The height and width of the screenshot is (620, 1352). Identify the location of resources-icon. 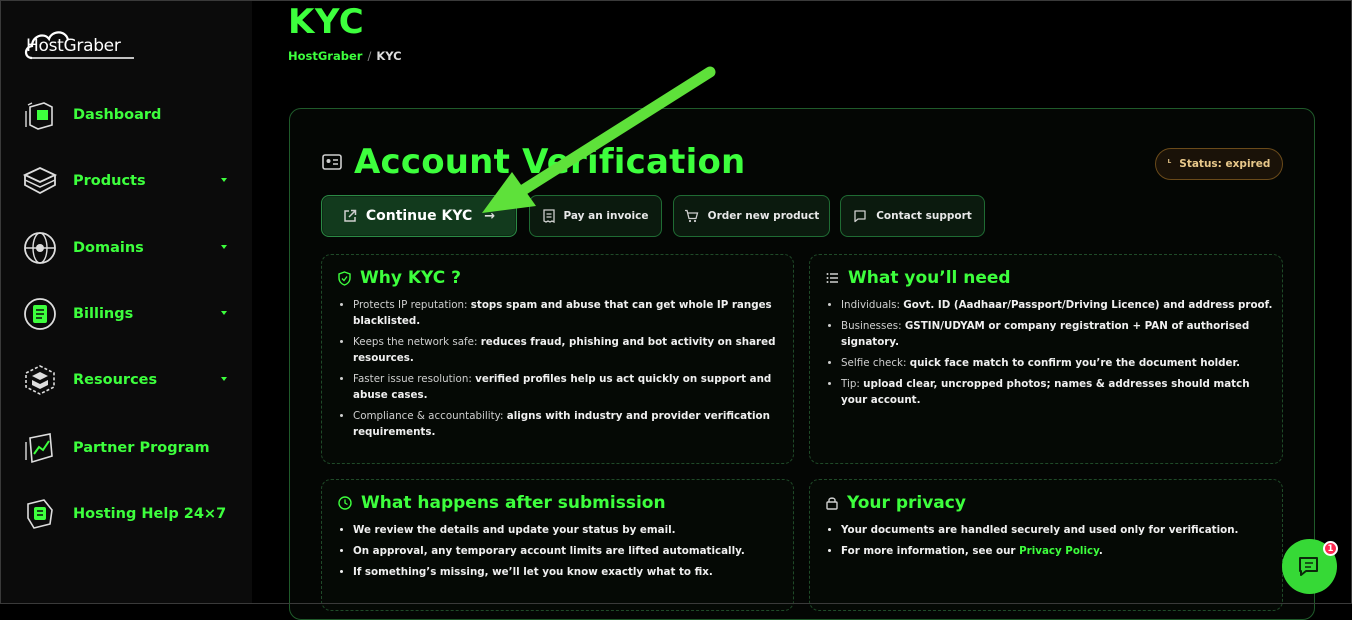
(40, 380).